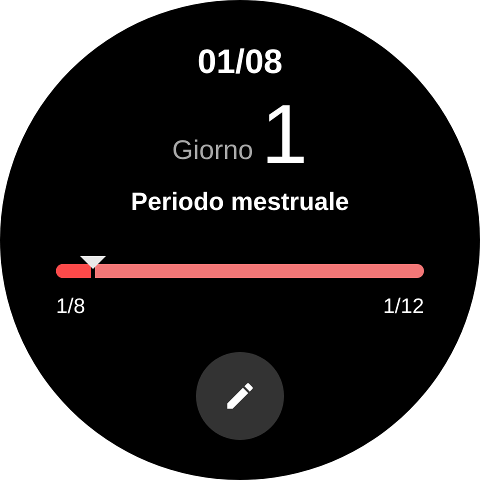  What do you see at coordinates (213, 150) in the screenshot?
I see `day-label: Giorno` at bounding box center [213, 150].